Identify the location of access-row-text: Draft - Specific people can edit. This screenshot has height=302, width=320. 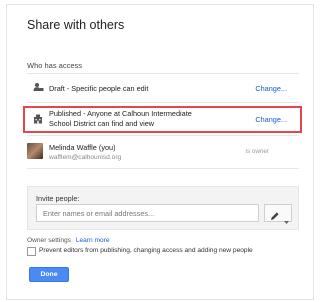
(99, 88).